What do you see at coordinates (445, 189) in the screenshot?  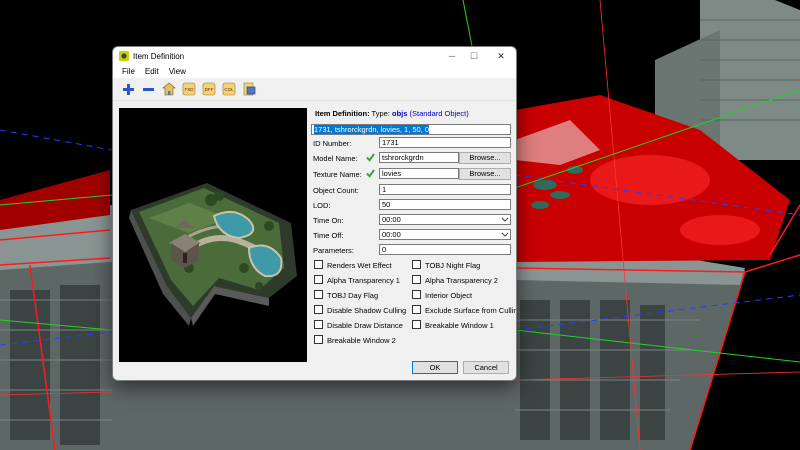 I see `object-count-input: 1` at bounding box center [445, 189].